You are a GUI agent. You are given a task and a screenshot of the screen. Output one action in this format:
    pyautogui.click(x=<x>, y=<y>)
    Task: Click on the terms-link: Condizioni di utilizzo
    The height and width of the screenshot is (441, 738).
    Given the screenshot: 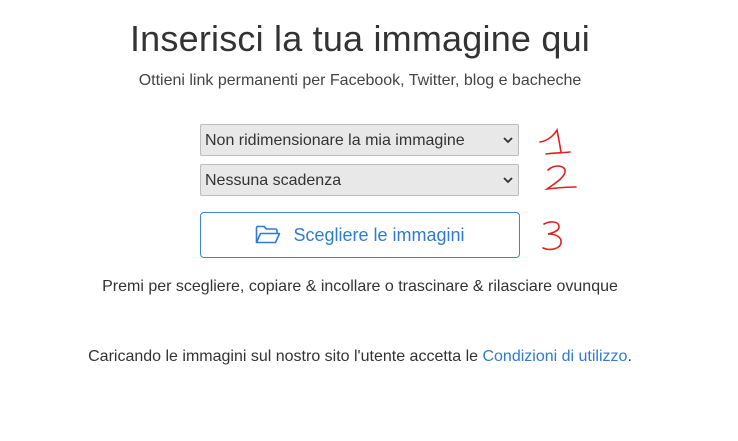 What is the action you would take?
    pyautogui.click(x=554, y=356)
    